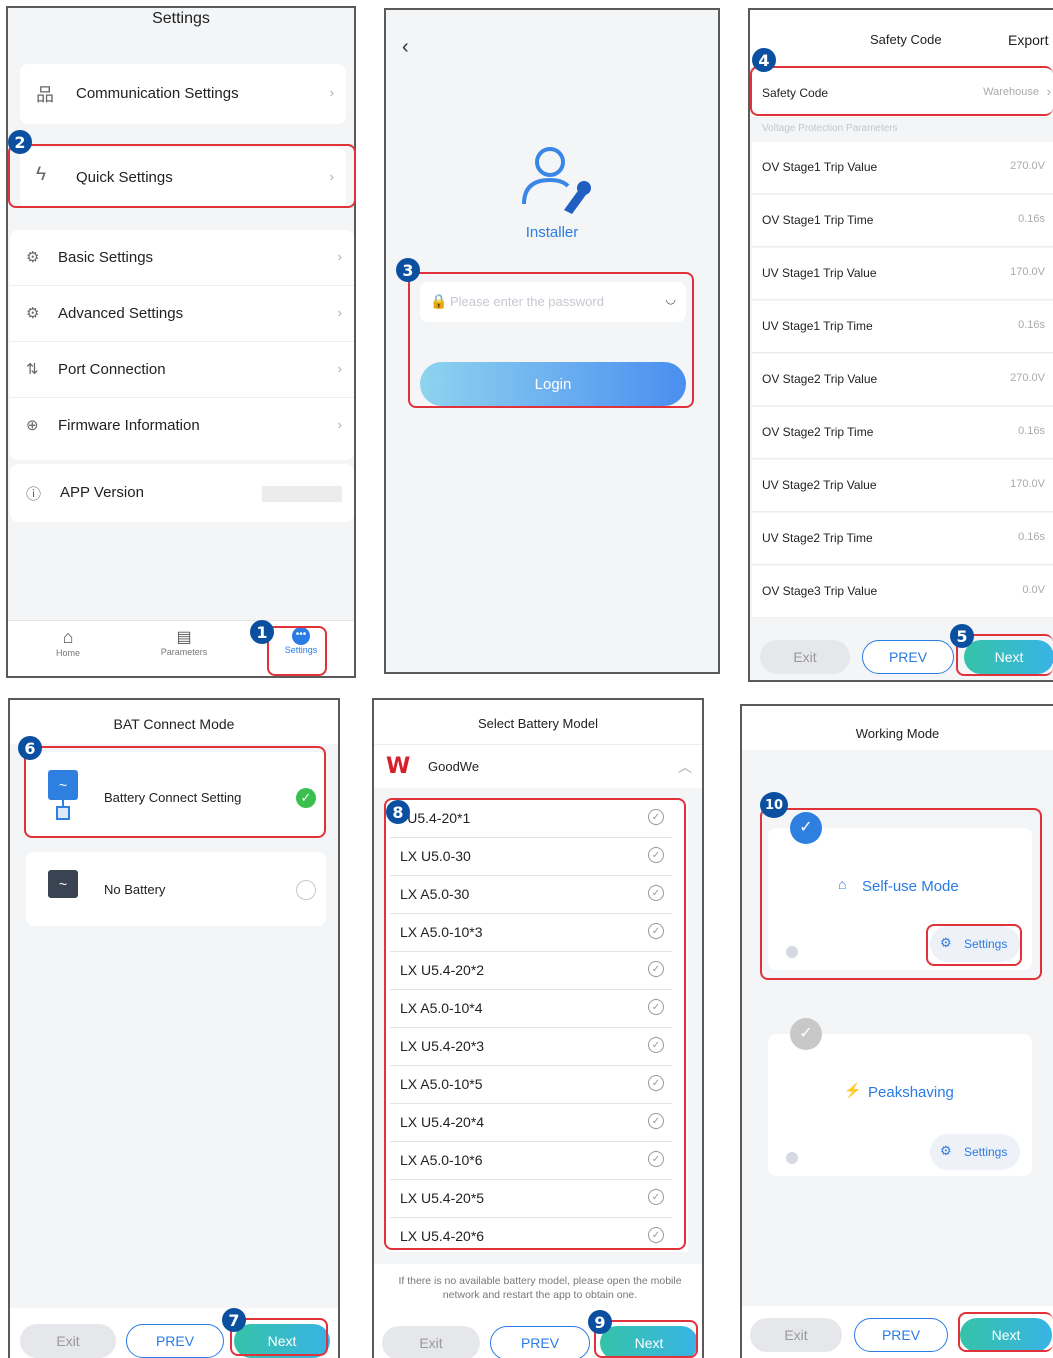  What do you see at coordinates (301, 641) in the screenshot?
I see `tab-settings: ••• Settings` at bounding box center [301, 641].